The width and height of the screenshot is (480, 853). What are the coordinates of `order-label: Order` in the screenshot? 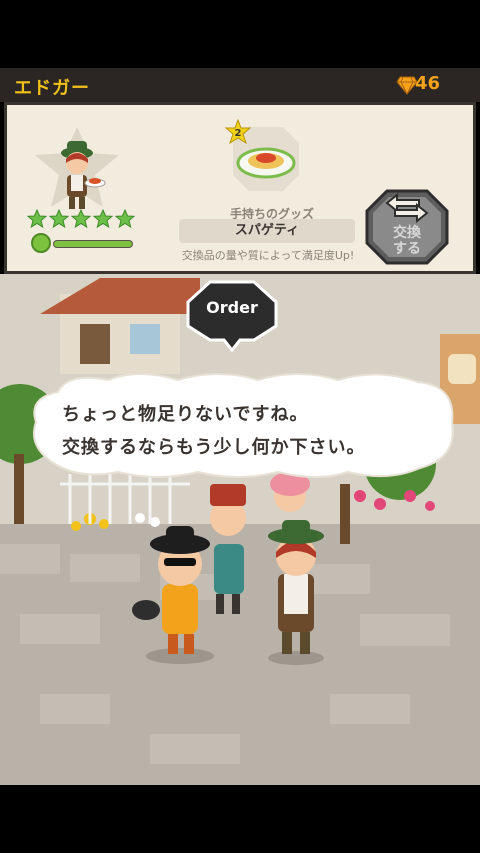 It's located at (232, 307).